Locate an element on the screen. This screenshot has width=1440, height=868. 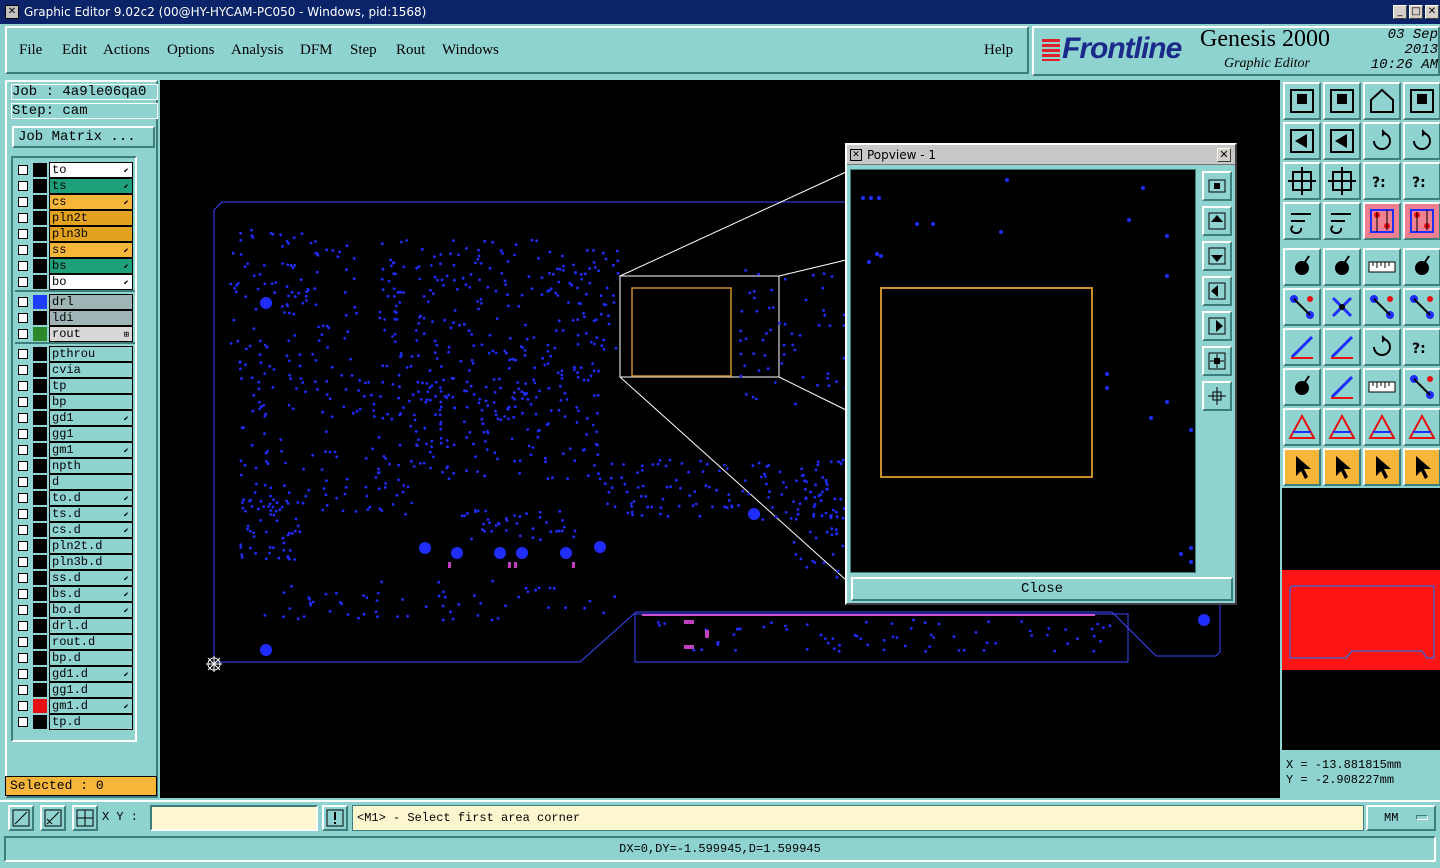
layer-row-gm1: gm1 ⬋ is located at coordinates (75, 450).